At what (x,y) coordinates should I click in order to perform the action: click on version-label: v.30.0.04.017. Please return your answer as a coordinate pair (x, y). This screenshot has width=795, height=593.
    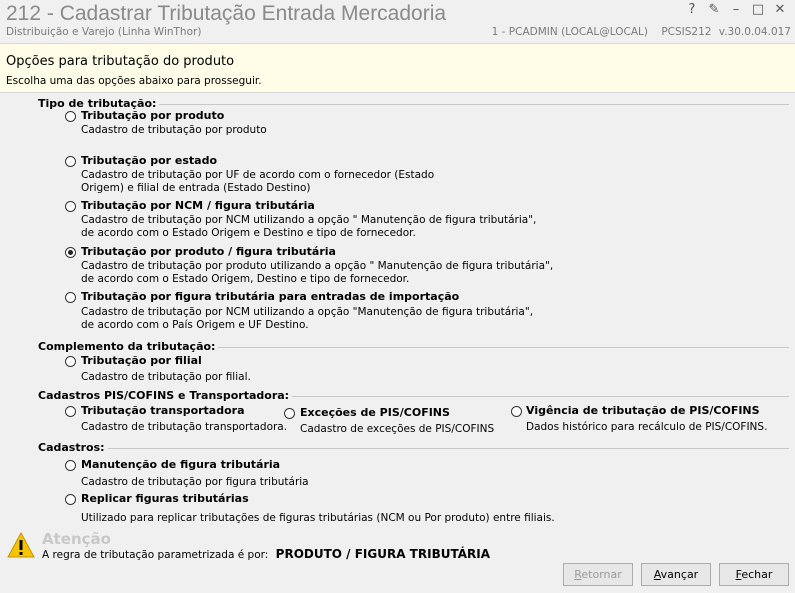
    Looking at the image, I should click on (754, 32).